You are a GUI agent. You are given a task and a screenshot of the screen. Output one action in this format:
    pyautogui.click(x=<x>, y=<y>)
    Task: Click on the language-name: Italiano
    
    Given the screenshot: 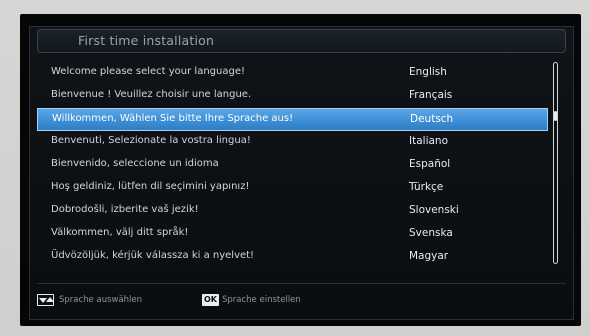 What is the action you would take?
    pyautogui.click(x=428, y=141)
    